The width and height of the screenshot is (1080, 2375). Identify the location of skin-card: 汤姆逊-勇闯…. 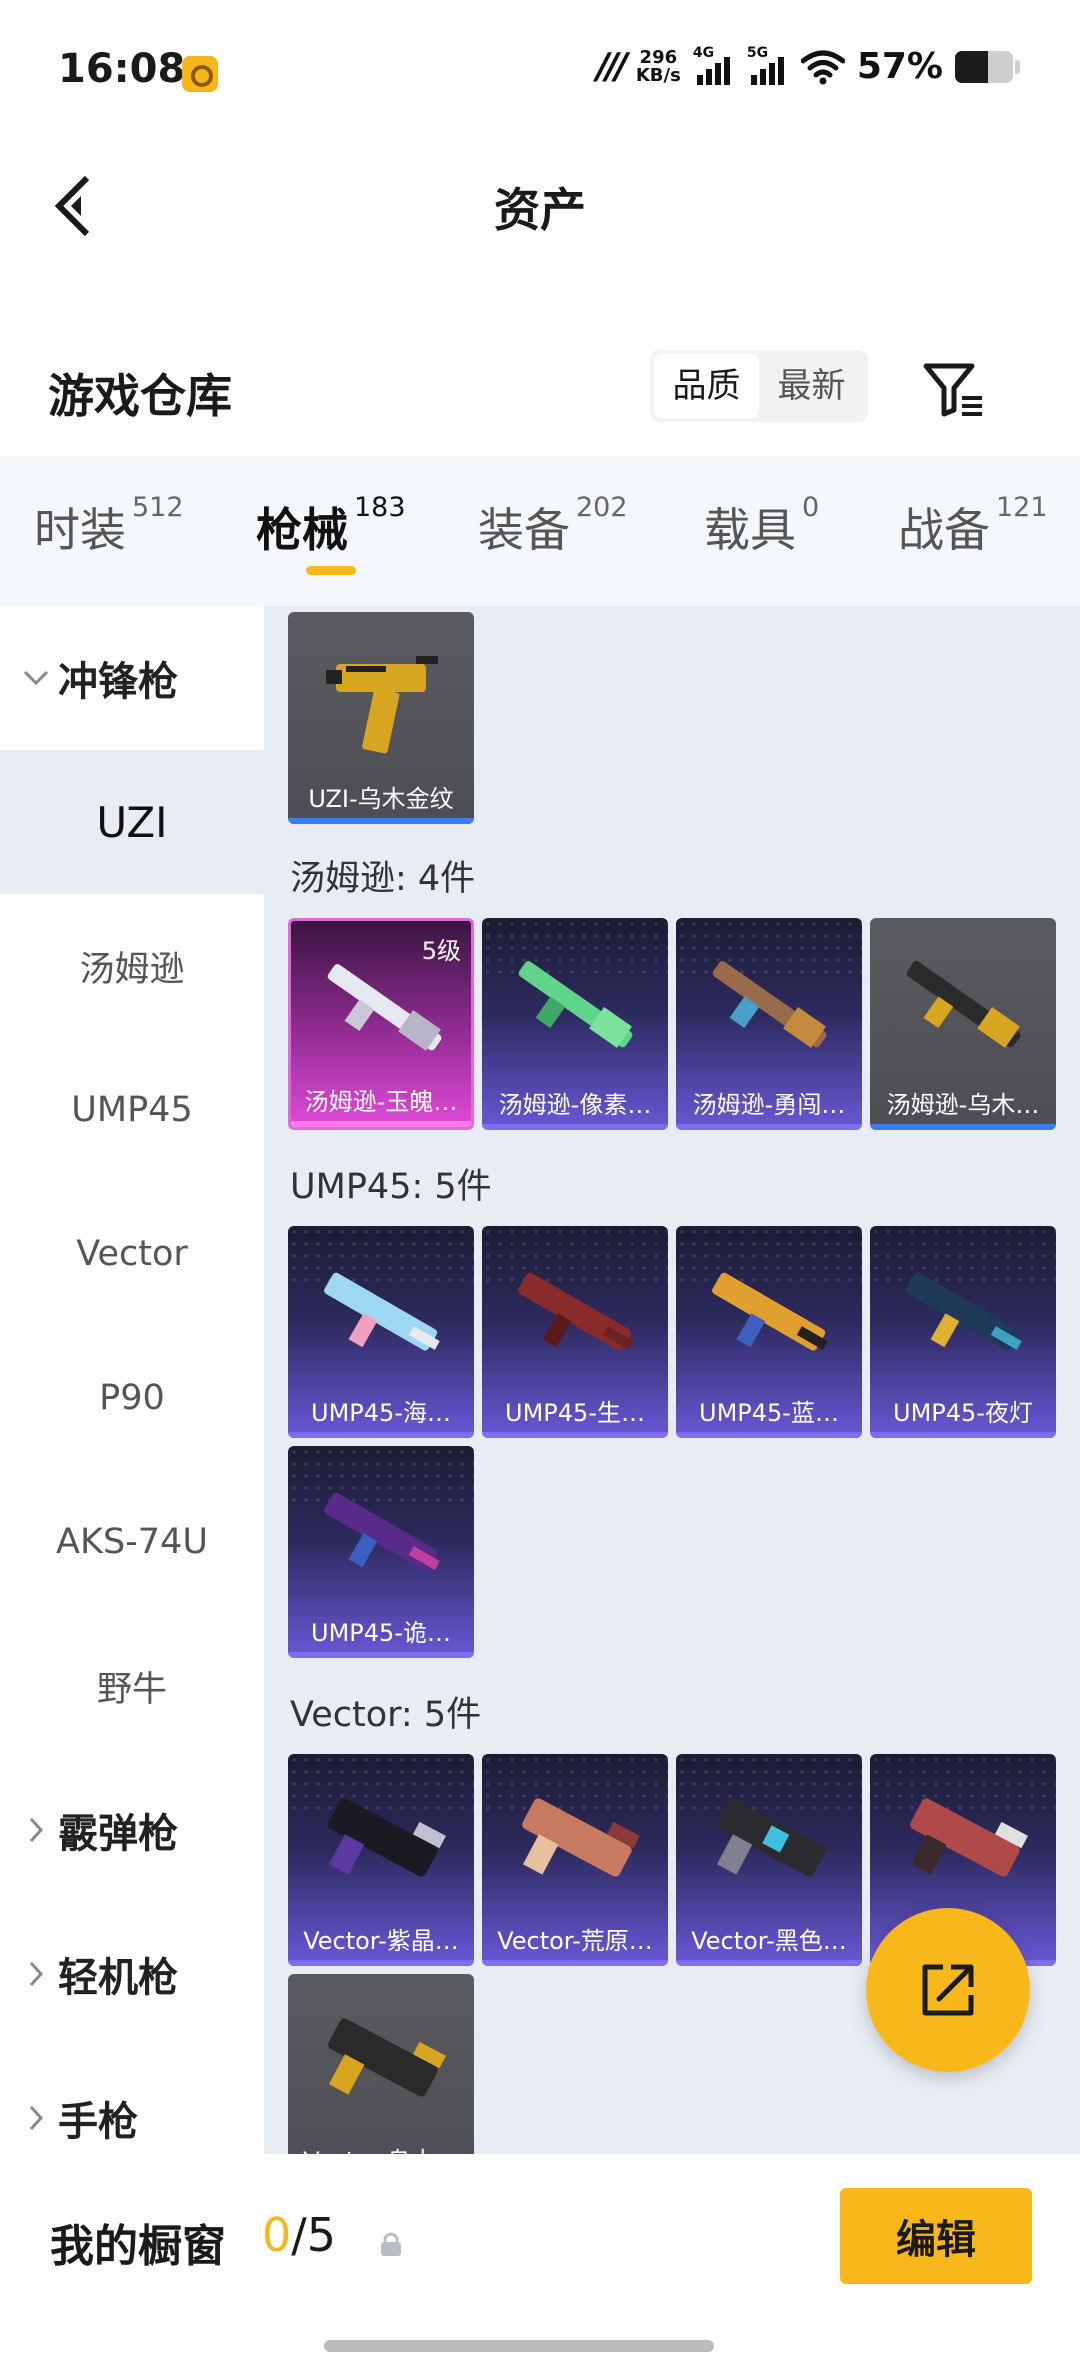
(769, 1024).